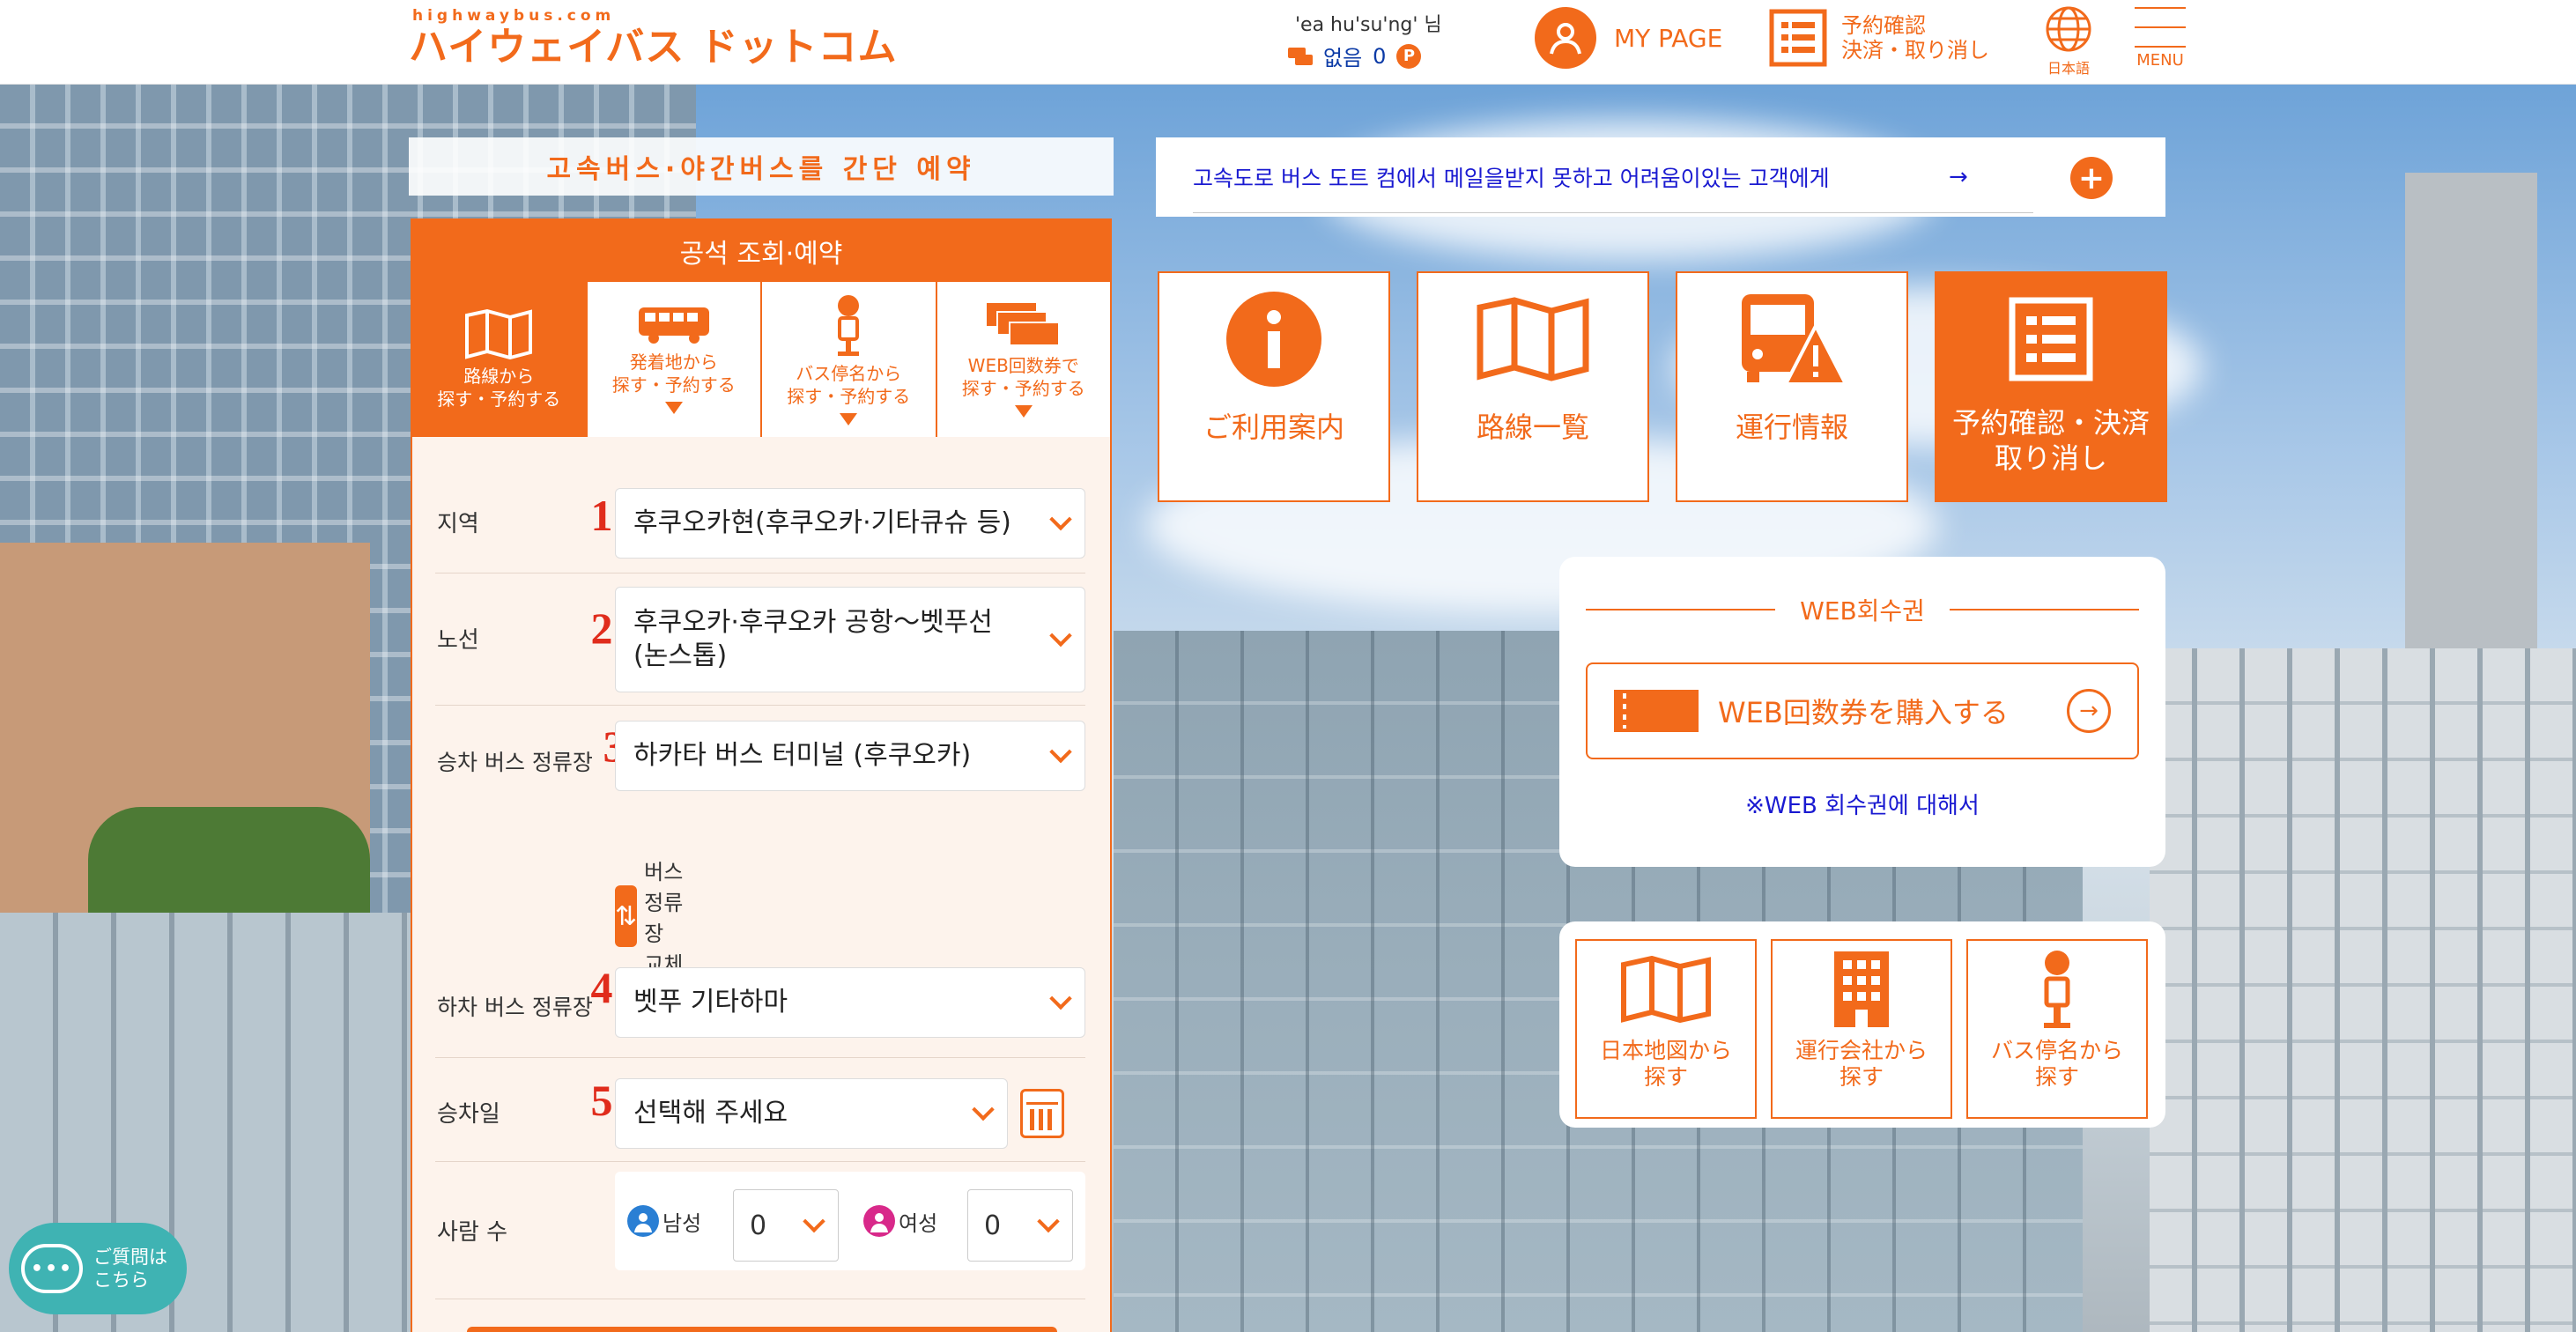 The image size is (2576, 1332). What do you see at coordinates (1409, 56) in the screenshot?
I see `points-icon: P` at bounding box center [1409, 56].